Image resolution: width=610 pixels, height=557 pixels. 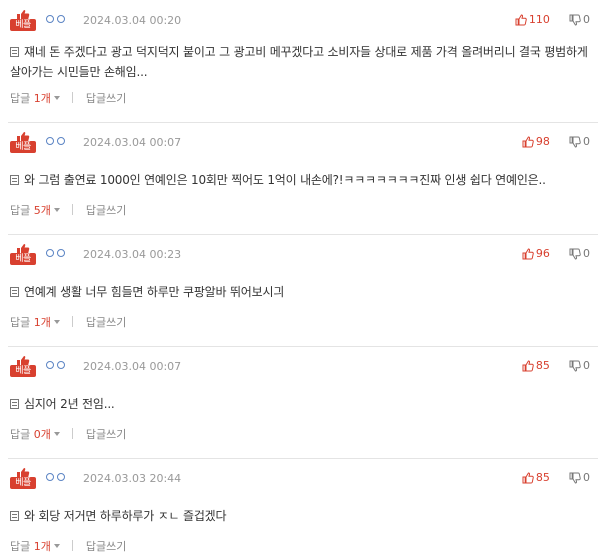 What do you see at coordinates (300, 480) in the screenshot?
I see `comment-header: 베플 2024.03.03 20:44 85 0` at bounding box center [300, 480].